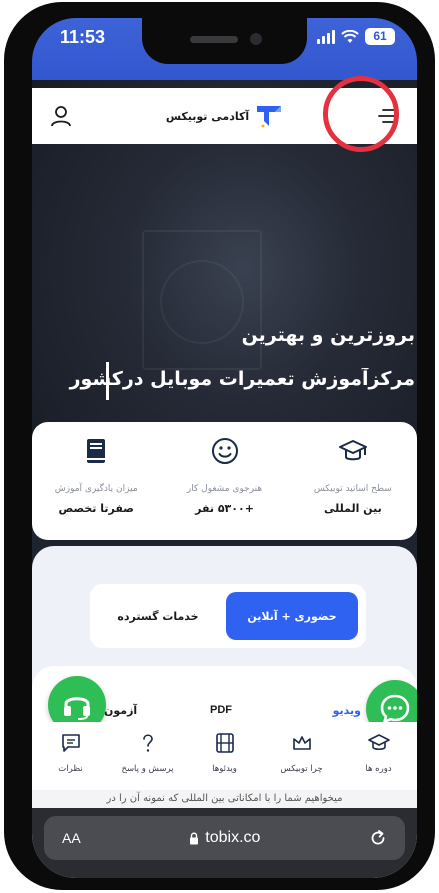 This screenshot has width=439, height=893. Describe the element at coordinates (70, 769) in the screenshot. I see `nav-label: نظرات` at that location.